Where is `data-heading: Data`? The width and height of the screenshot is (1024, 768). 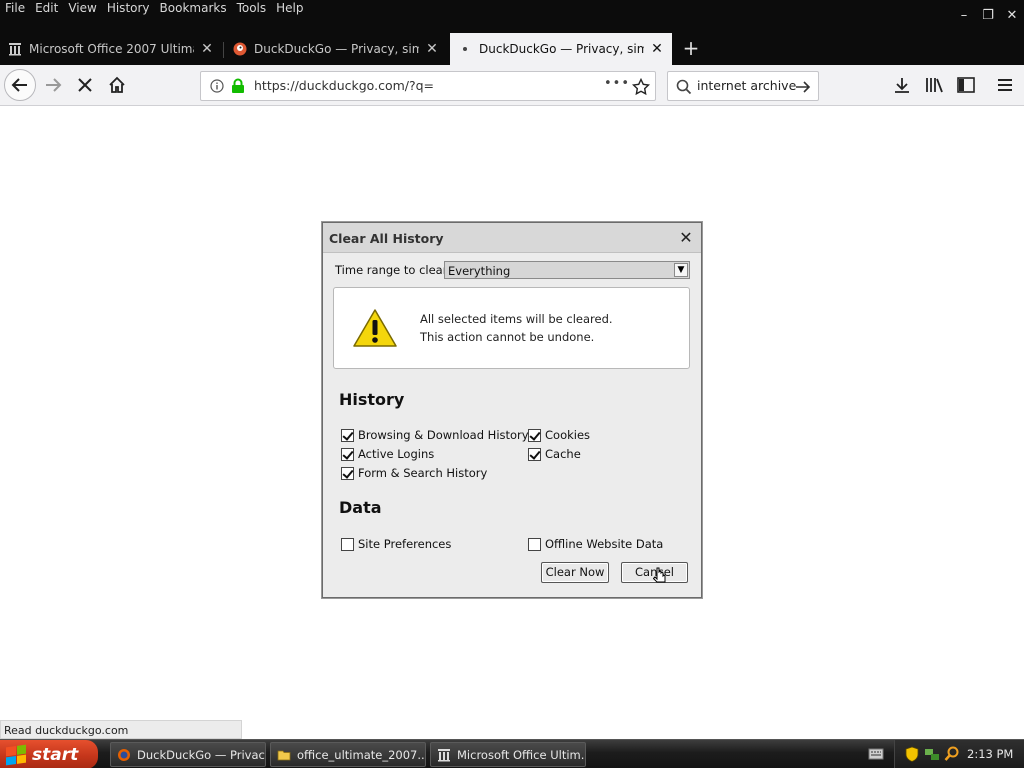
data-heading: Data is located at coordinates (360, 507).